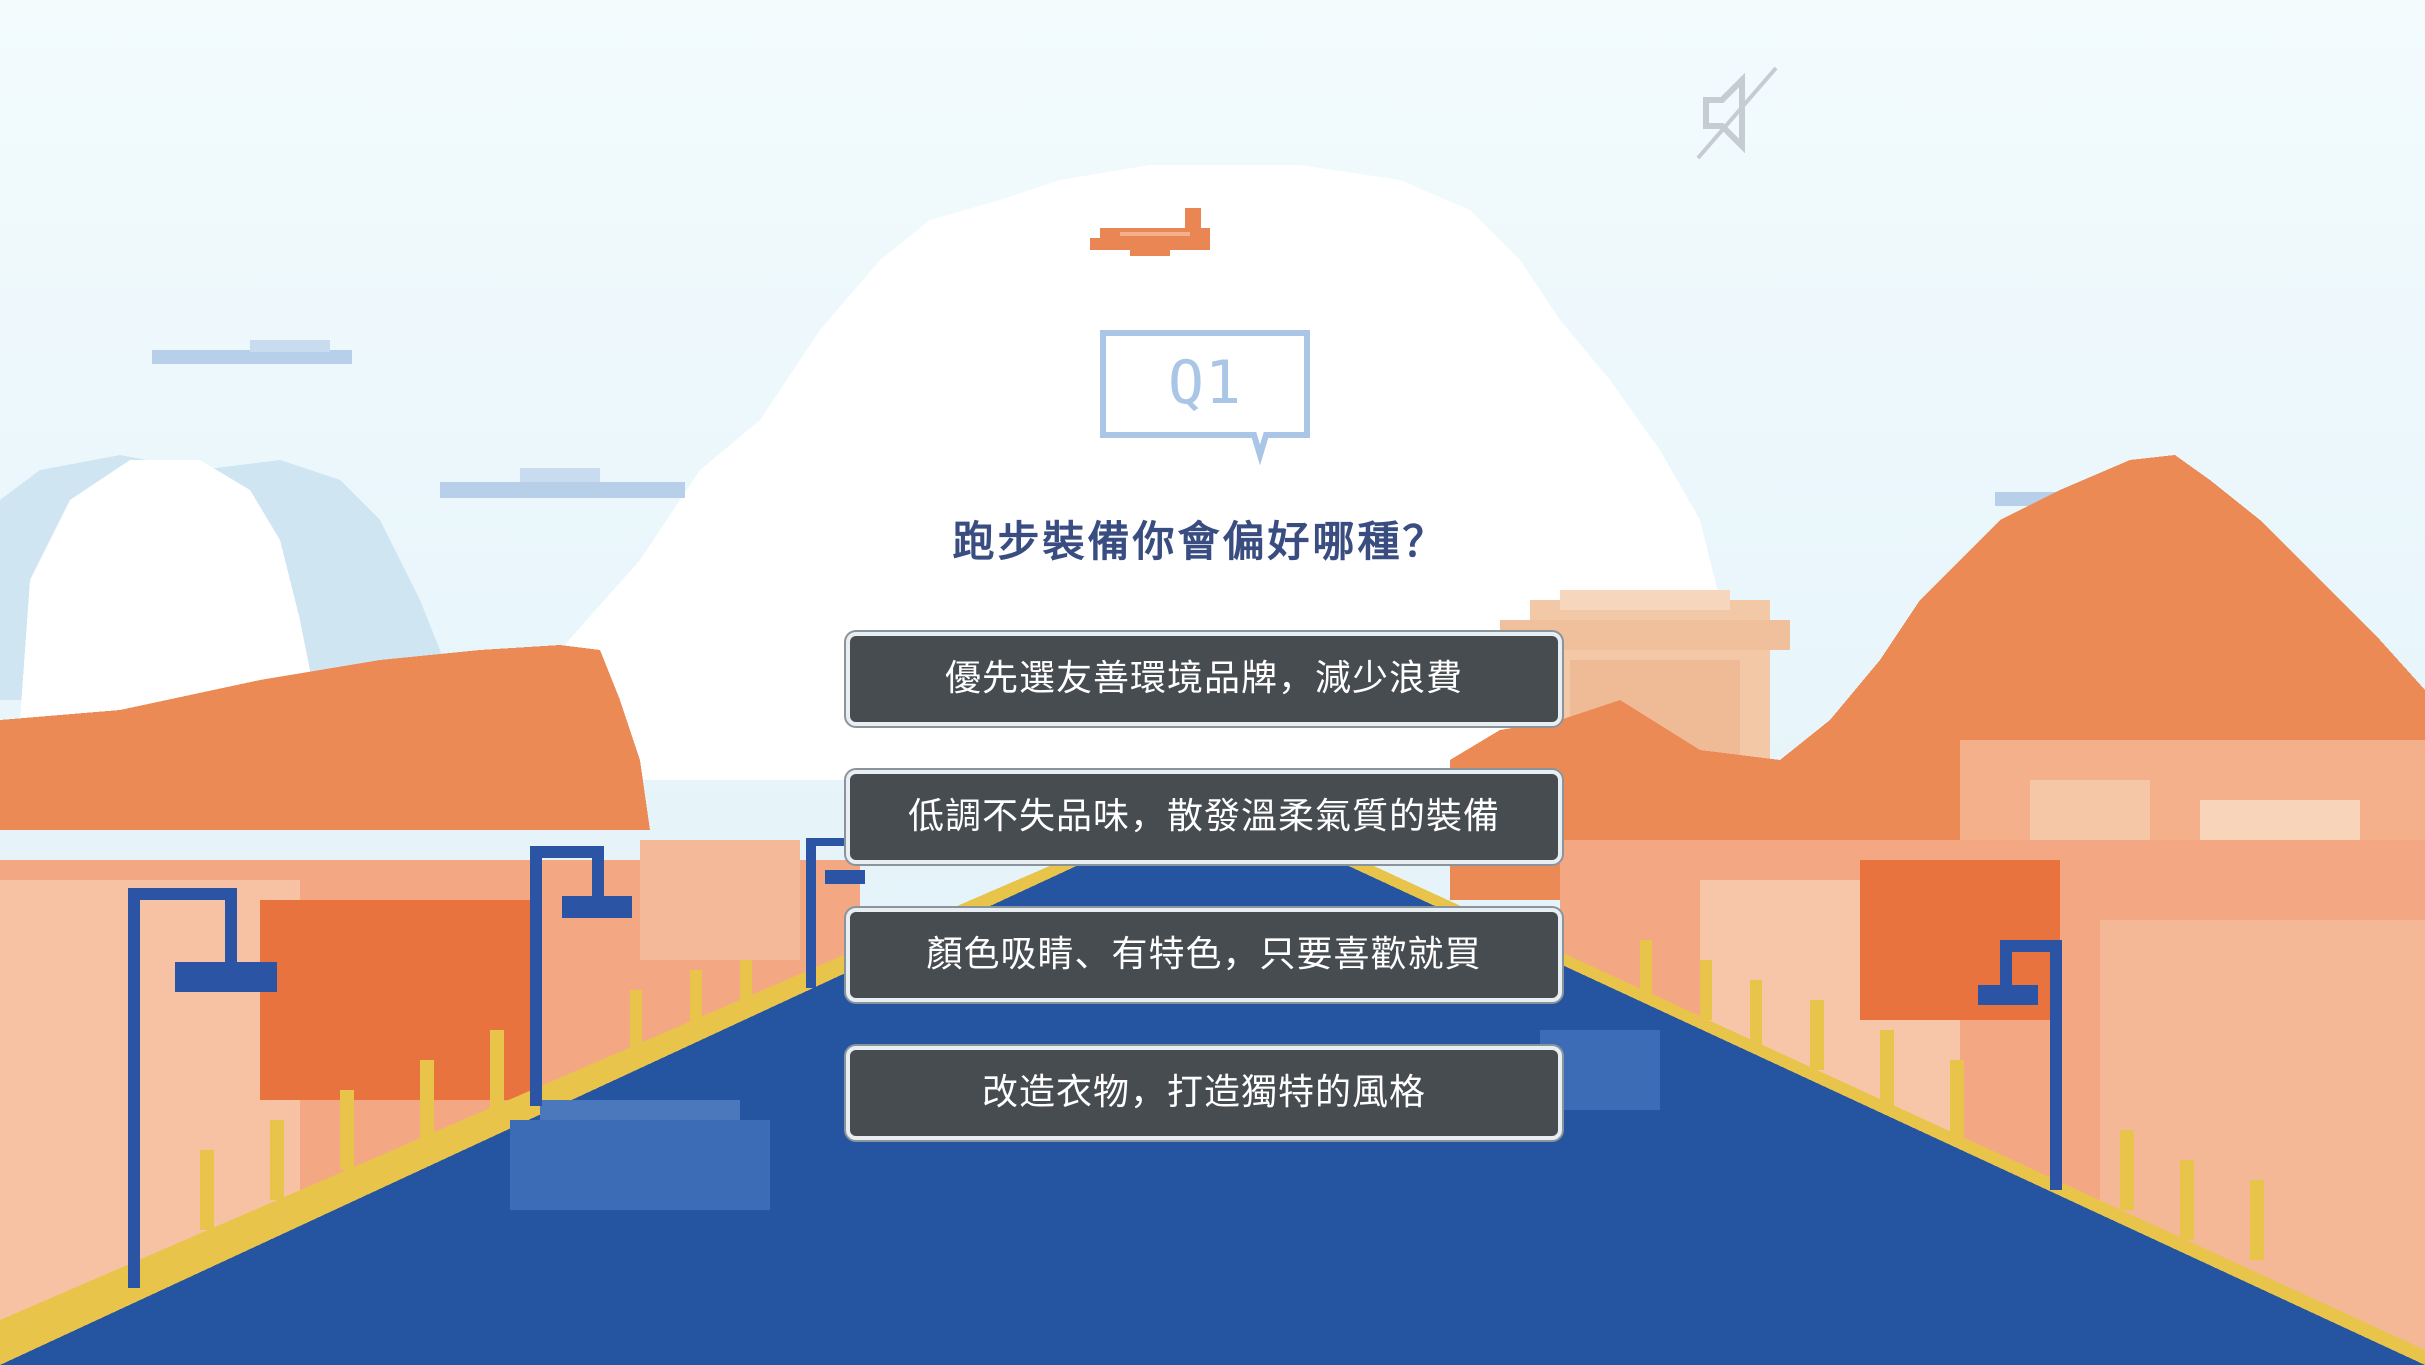 The height and width of the screenshot is (1365, 2425). Describe the element at coordinates (1204, 679) in the screenshot. I see `answer-option-1: 優先選友善環境品牌，減少浪費` at that location.